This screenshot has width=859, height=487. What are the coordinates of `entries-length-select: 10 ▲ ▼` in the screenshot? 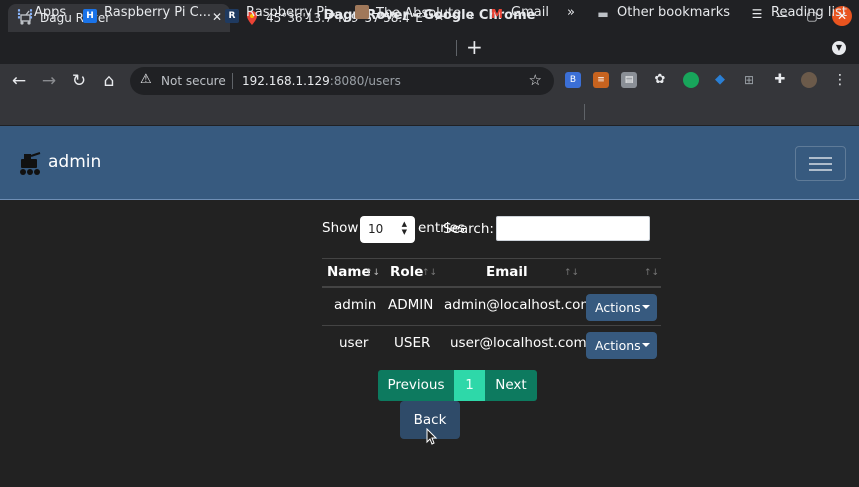 It's located at (387, 229).